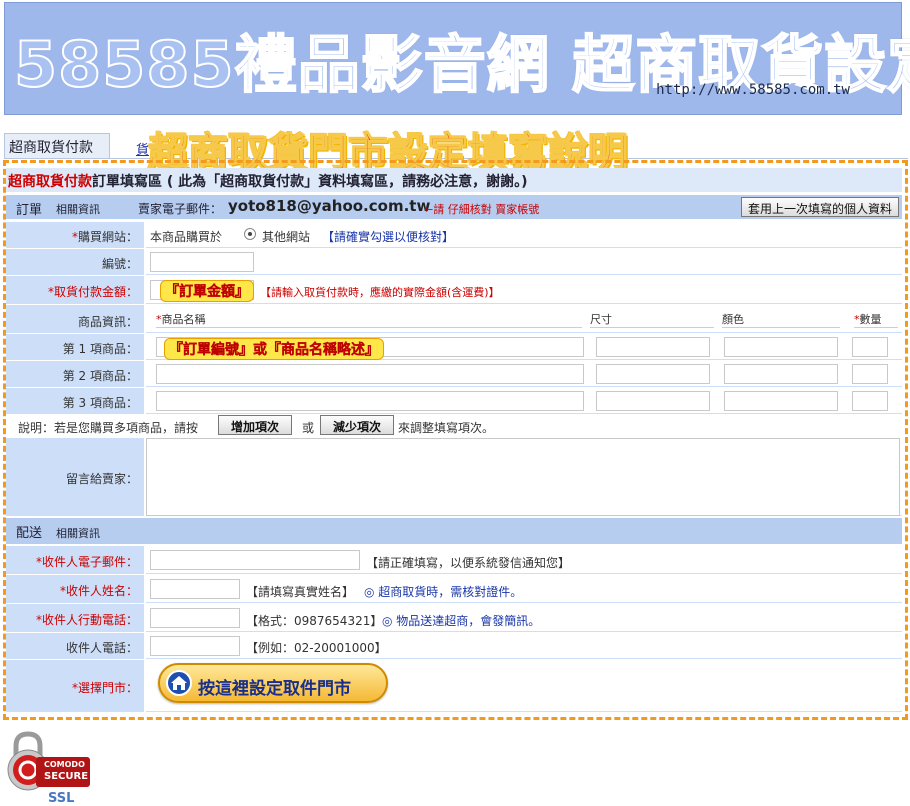 The height and width of the screenshot is (806, 910). I want to click on seller-email-label: 賣家電子郵件：, so click(180, 209).